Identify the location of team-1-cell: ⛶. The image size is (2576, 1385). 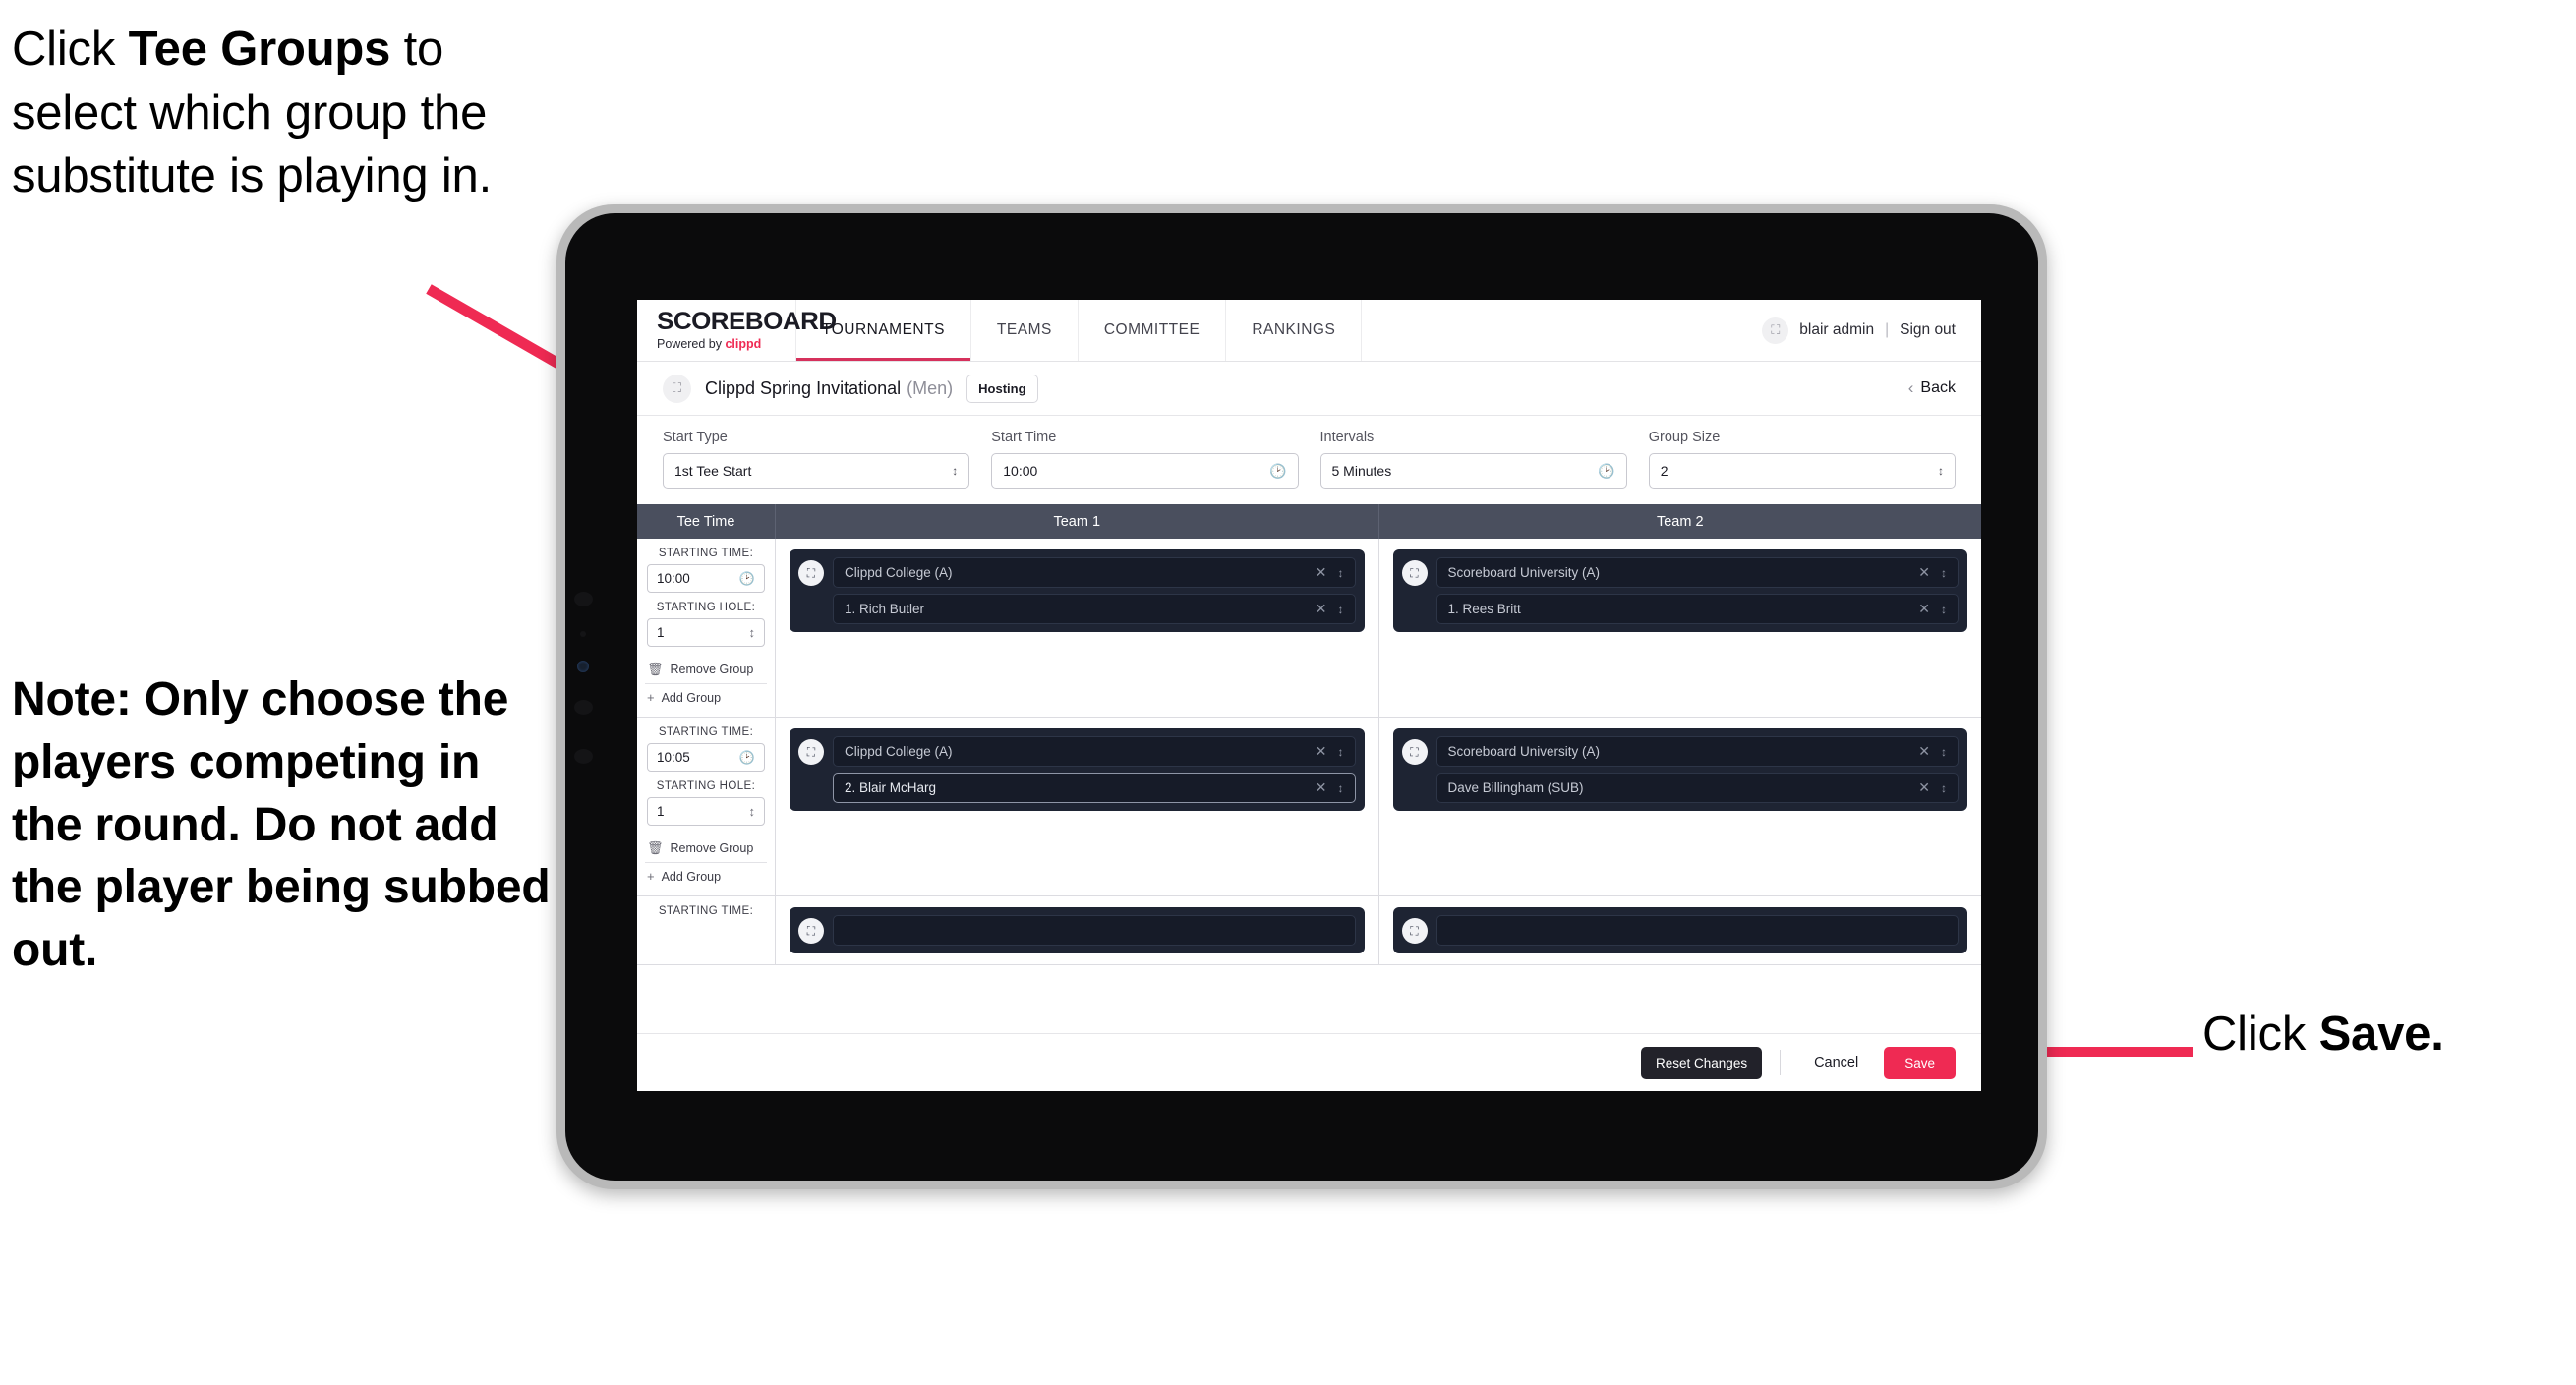
(1077, 930).